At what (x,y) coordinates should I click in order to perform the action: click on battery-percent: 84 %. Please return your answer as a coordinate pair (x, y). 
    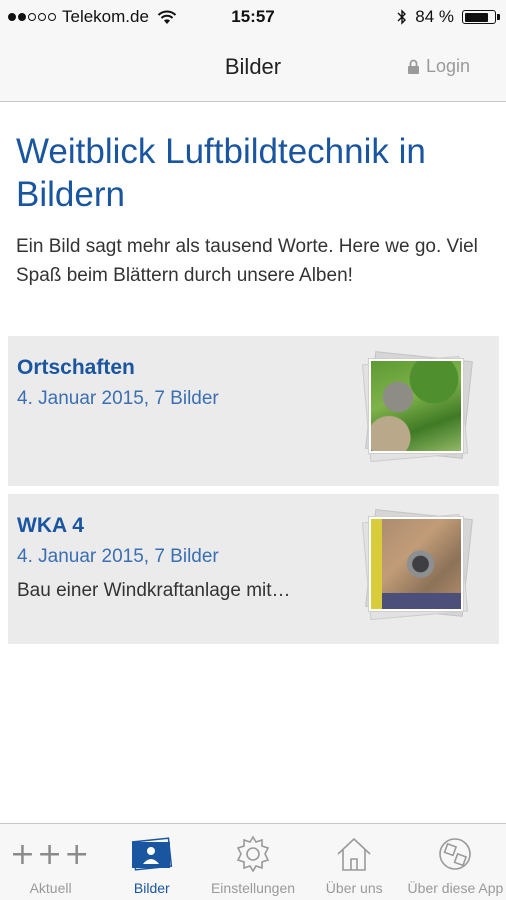
    Looking at the image, I should click on (434, 16).